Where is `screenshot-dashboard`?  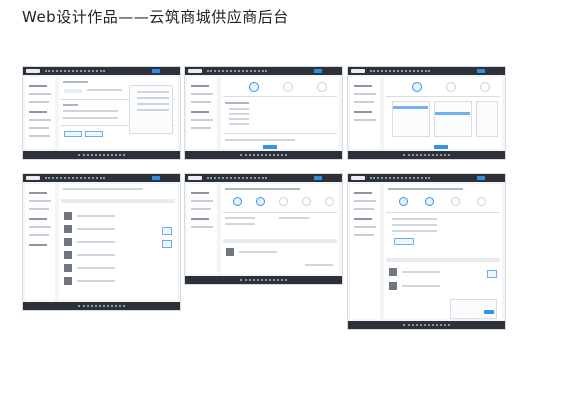
screenshot-dashboard is located at coordinates (101, 113).